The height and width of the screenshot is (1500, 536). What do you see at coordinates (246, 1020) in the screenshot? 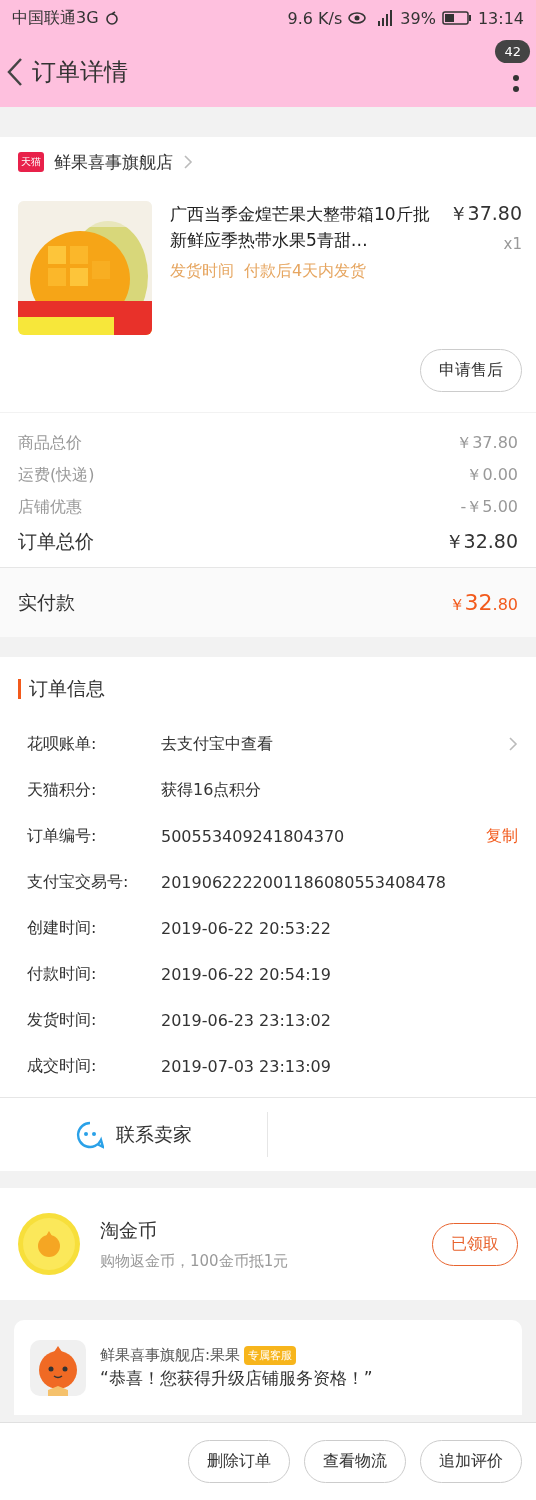
I see `info-value: 2019-06-23 23:13:02` at bounding box center [246, 1020].